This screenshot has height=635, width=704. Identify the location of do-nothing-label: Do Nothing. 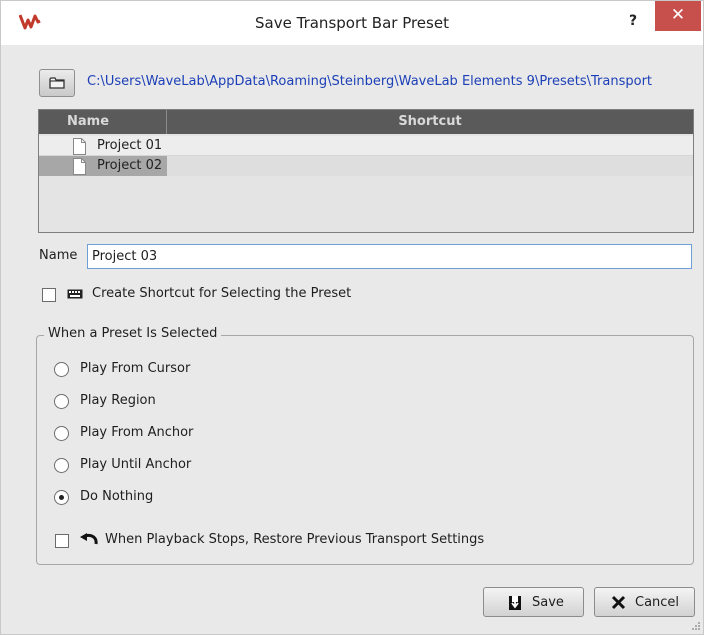
(116, 496).